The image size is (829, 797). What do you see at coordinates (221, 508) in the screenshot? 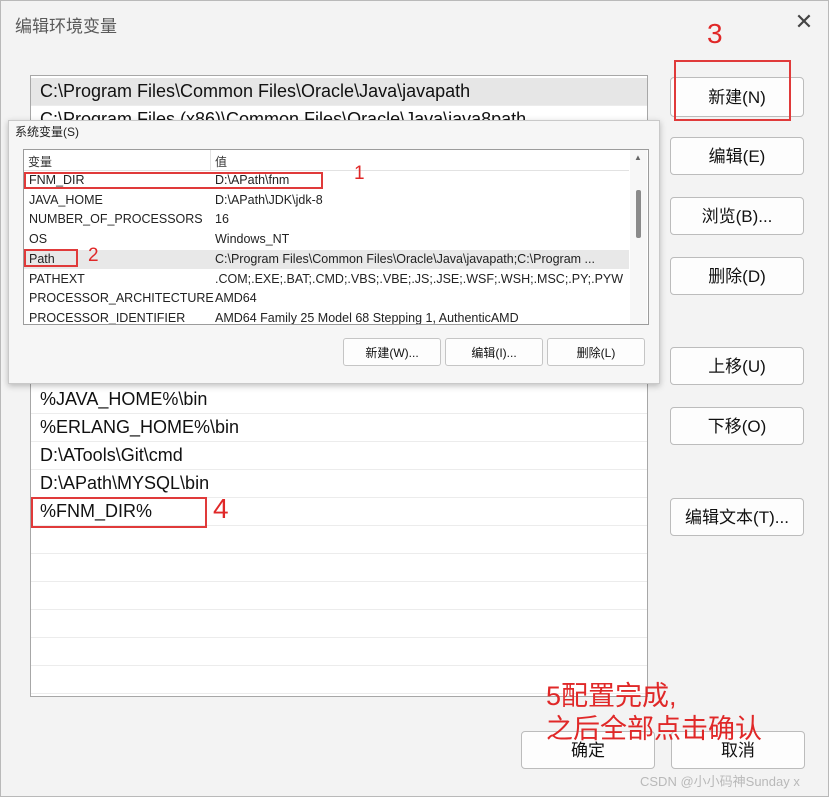
I see `annotation-4: 4` at bounding box center [221, 508].